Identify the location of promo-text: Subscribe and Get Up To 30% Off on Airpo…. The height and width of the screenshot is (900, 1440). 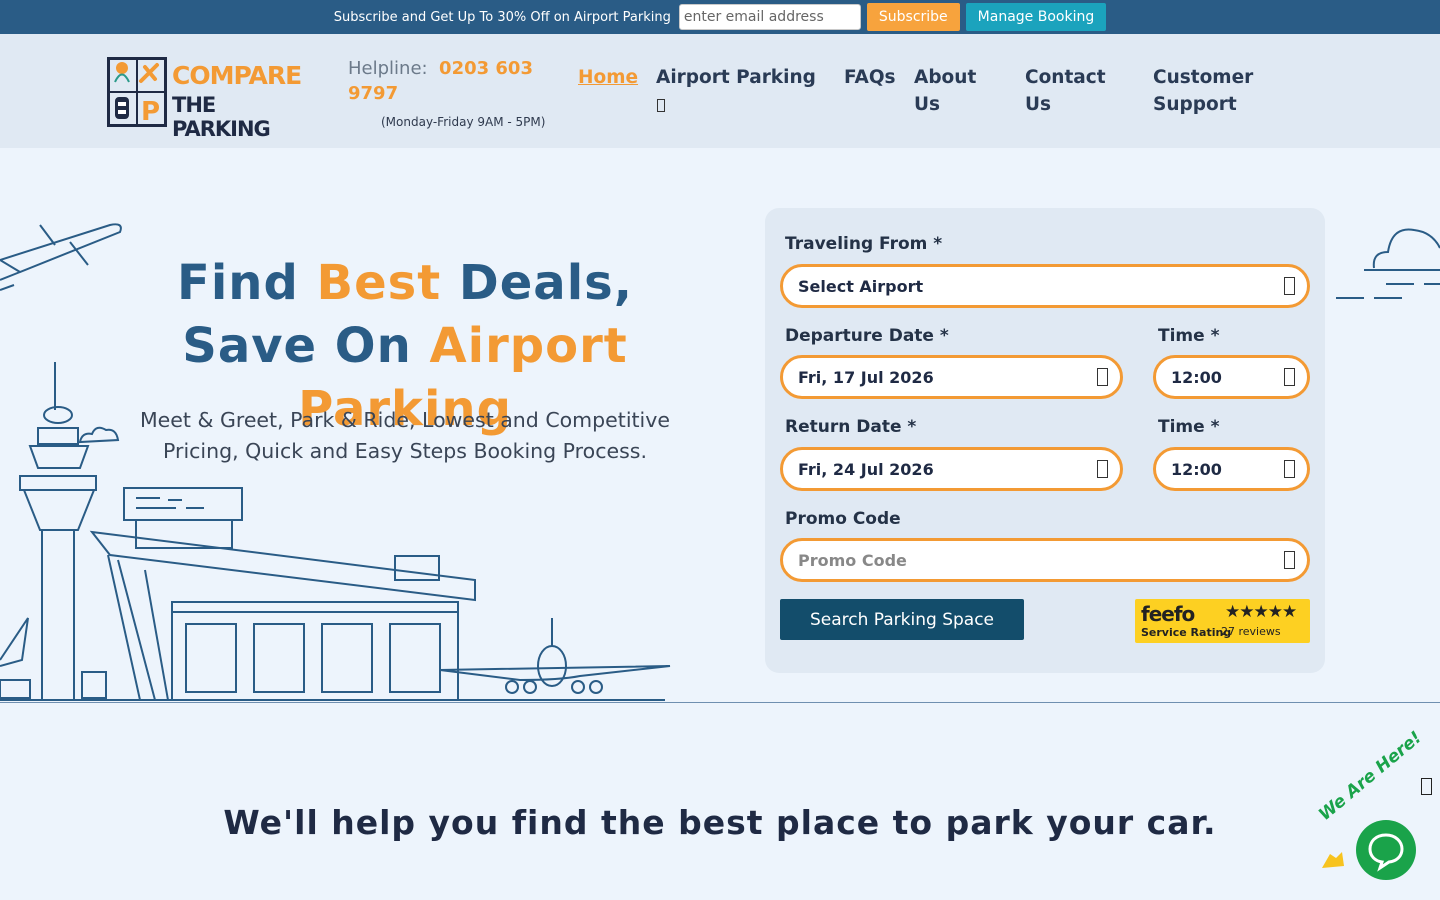
(502, 17).